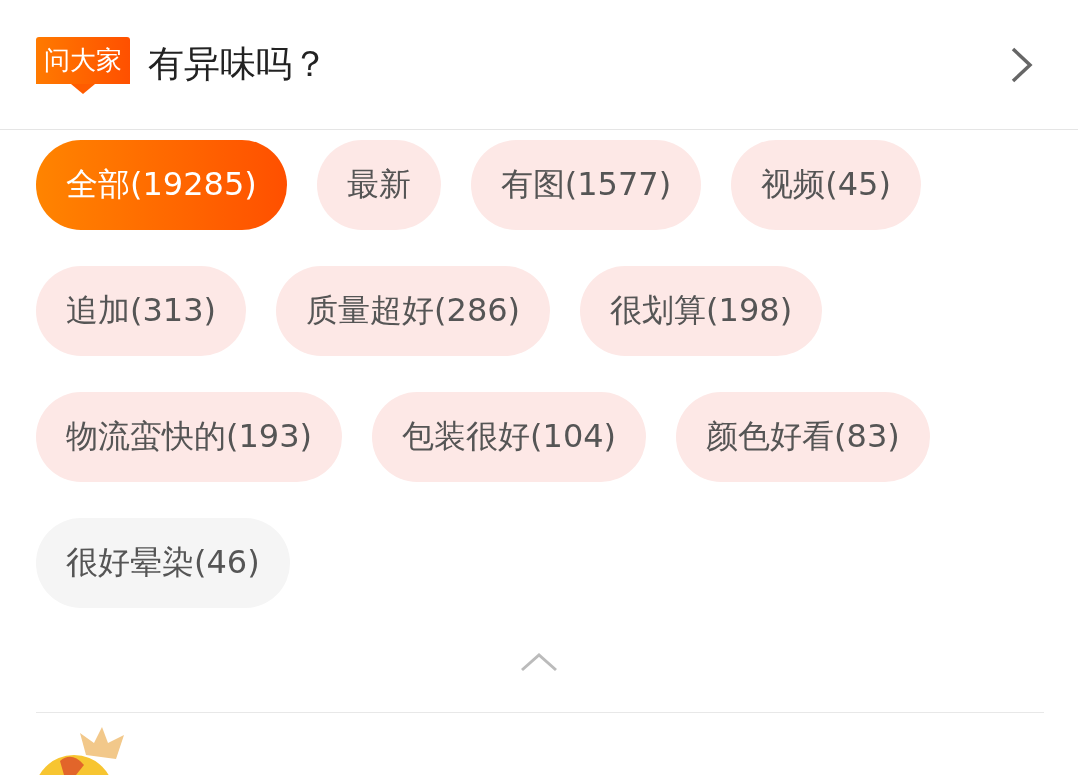 This screenshot has width=1078, height=784. What do you see at coordinates (586, 185) in the screenshot?
I see `filter-tag: 有图(1577)` at bounding box center [586, 185].